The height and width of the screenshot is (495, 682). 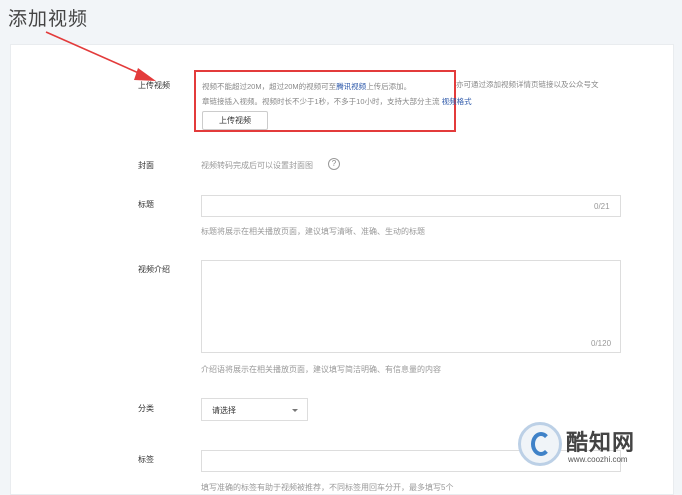 I want to click on intro-textarea, so click(x=411, y=306).